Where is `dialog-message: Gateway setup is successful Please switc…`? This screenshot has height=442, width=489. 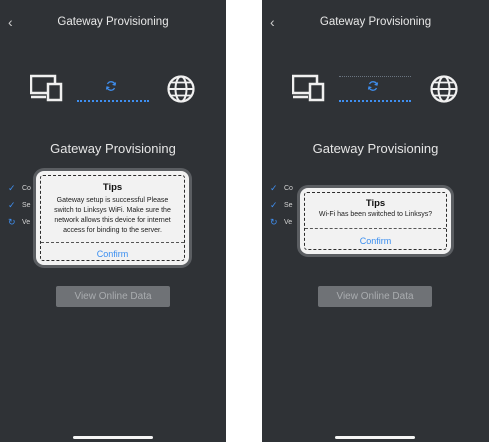 dialog-message: Gateway setup is successful Please switc… is located at coordinates (112, 215).